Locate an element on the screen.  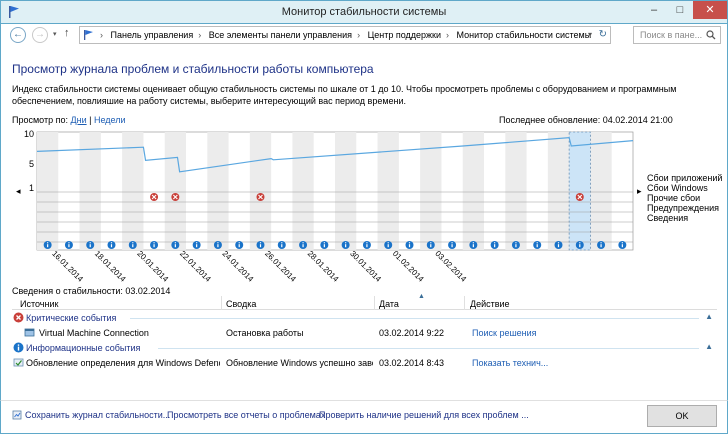
refresh-button: ↻ is located at coordinates (603, 34).